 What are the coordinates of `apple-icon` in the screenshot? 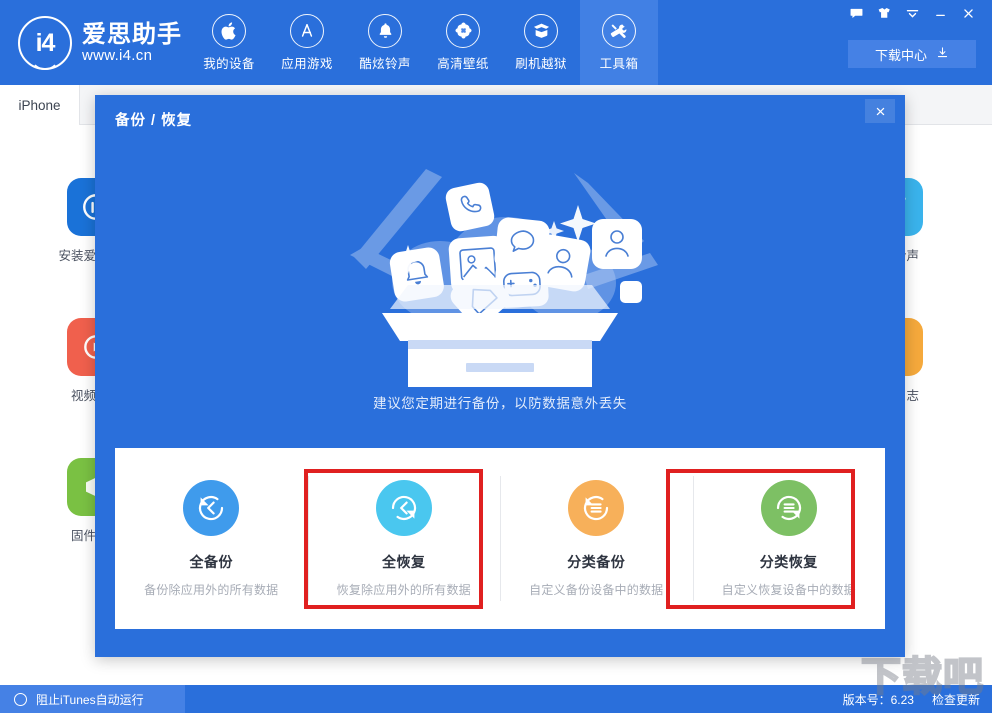 It's located at (229, 30).